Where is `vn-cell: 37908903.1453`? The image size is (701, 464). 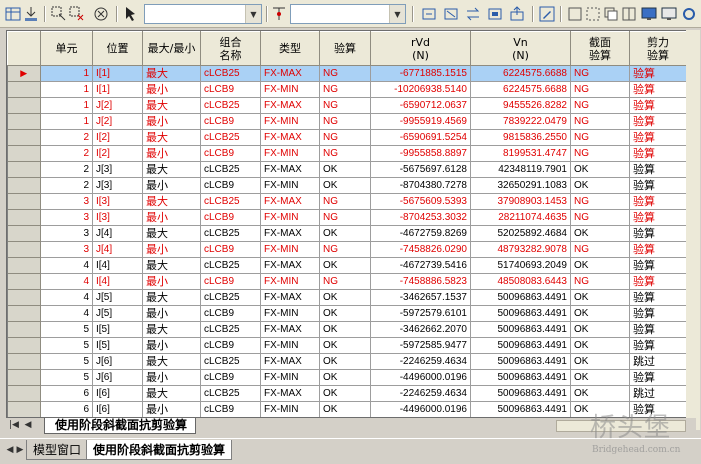
vn-cell: 37908903.1453 is located at coordinates (520, 201).